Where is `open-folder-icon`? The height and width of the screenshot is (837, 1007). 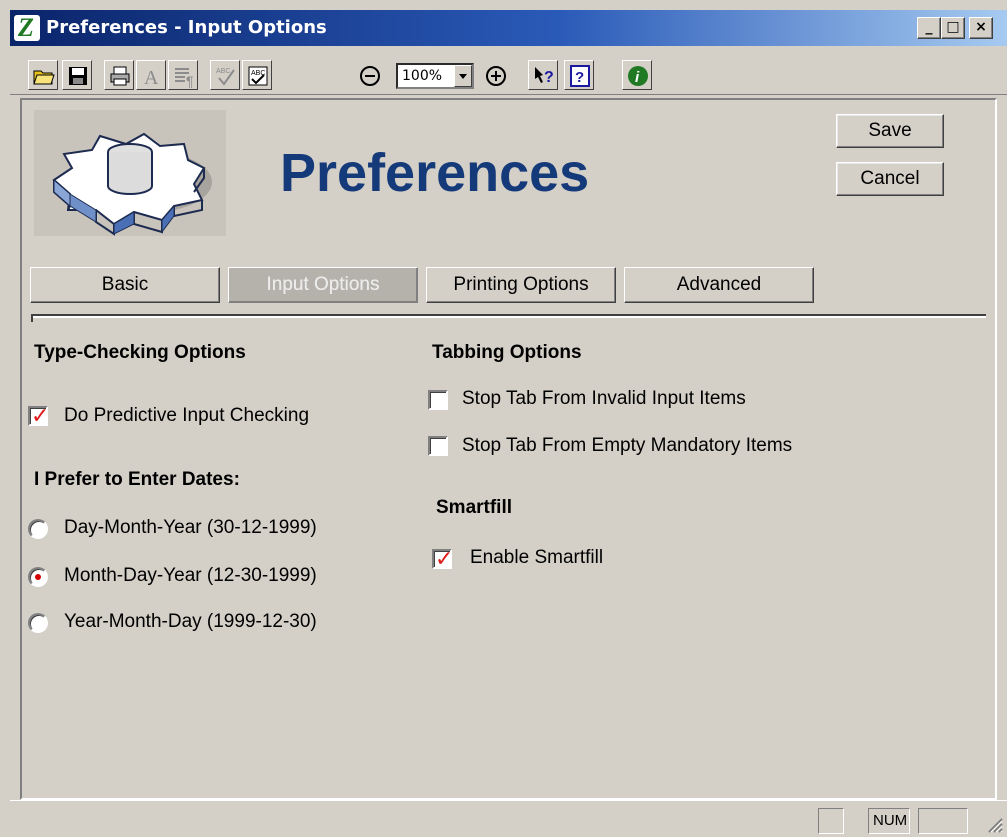 open-folder-icon is located at coordinates (43, 75).